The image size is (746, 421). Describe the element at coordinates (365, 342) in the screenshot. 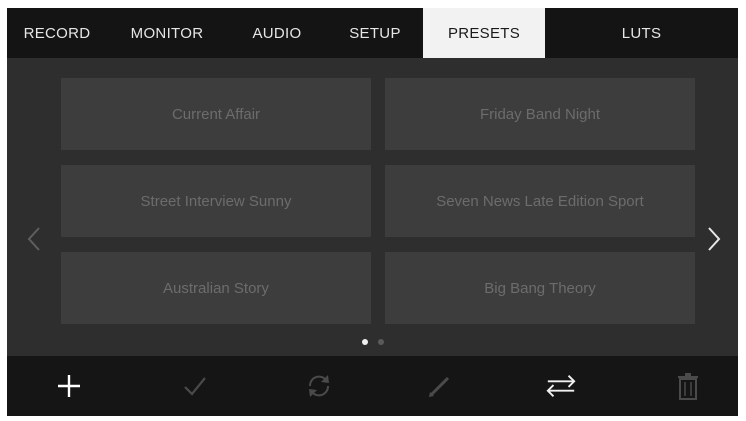

I see `page-dot-active` at that location.